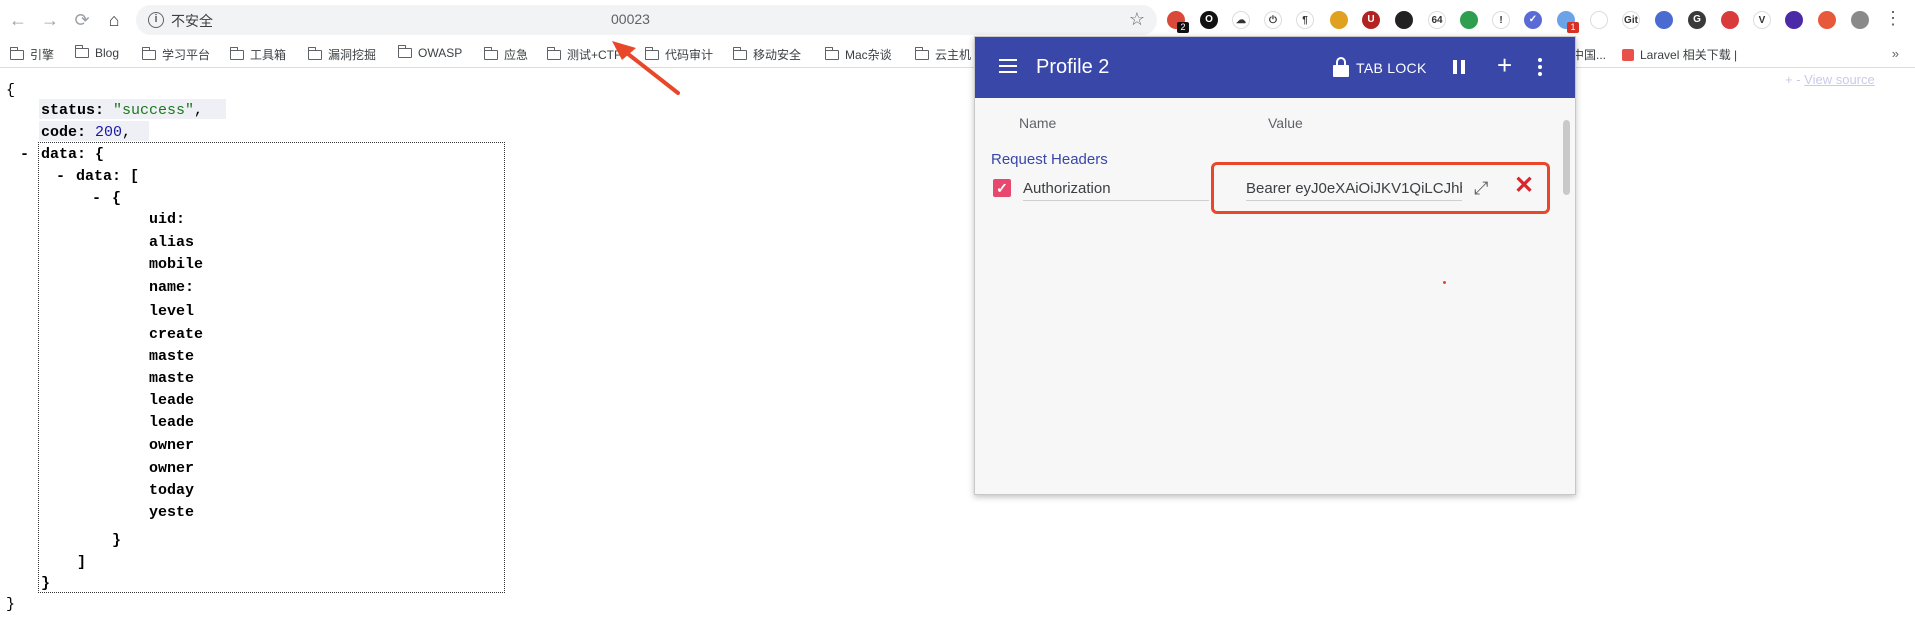  What do you see at coordinates (1444, 282) in the screenshot?
I see `annotation-dot` at bounding box center [1444, 282].